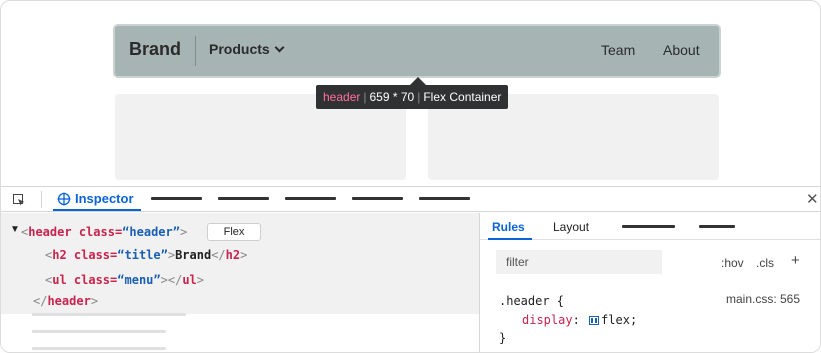  What do you see at coordinates (104, 198) in the screenshot?
I see `tab-inspector-label: Inspector` at bounding box center [104, 198].